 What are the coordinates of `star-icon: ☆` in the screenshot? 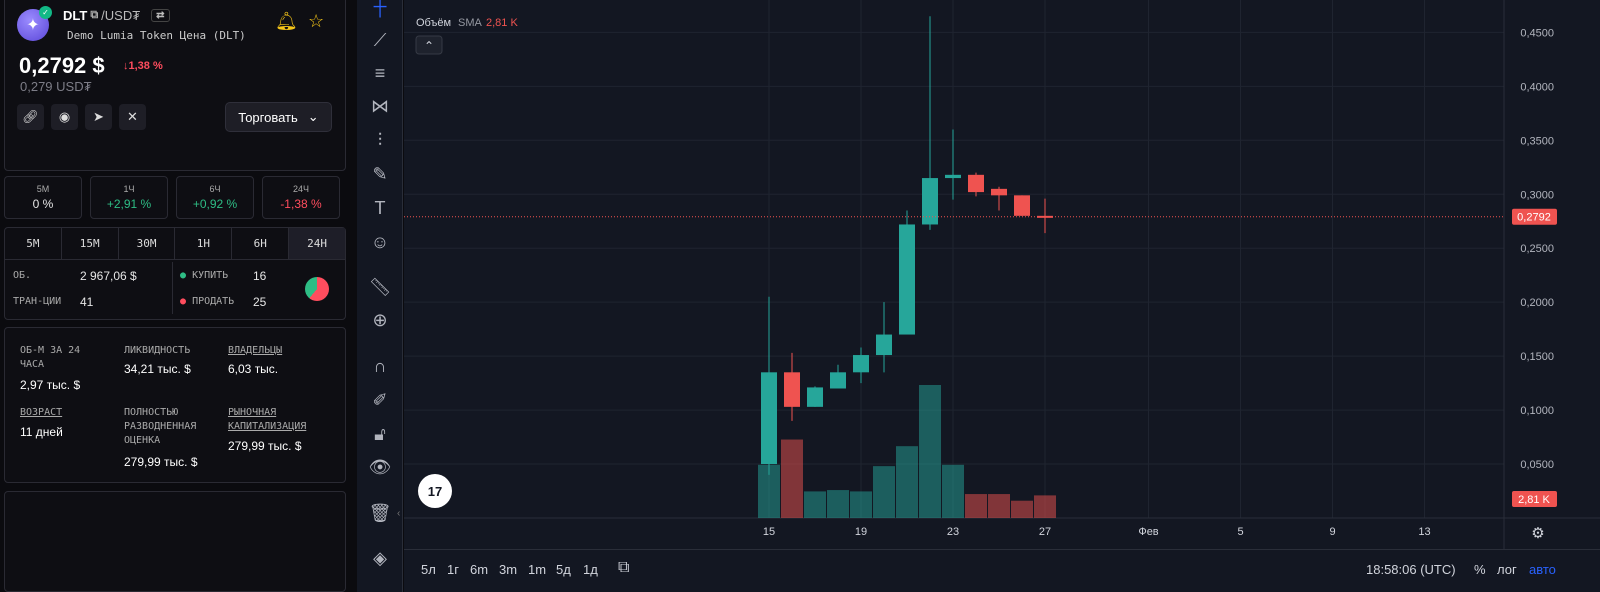 It's located at (316, 21).